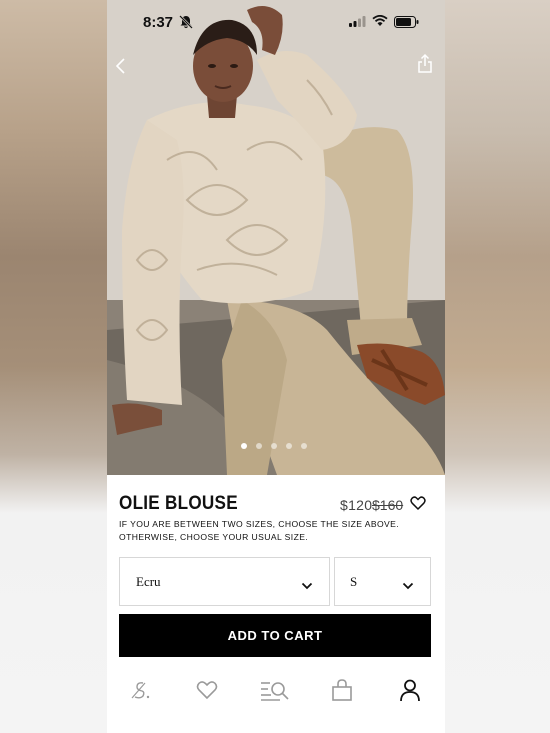  I want to click on product-name: OLIE BLOUSE, so click(178, 503).